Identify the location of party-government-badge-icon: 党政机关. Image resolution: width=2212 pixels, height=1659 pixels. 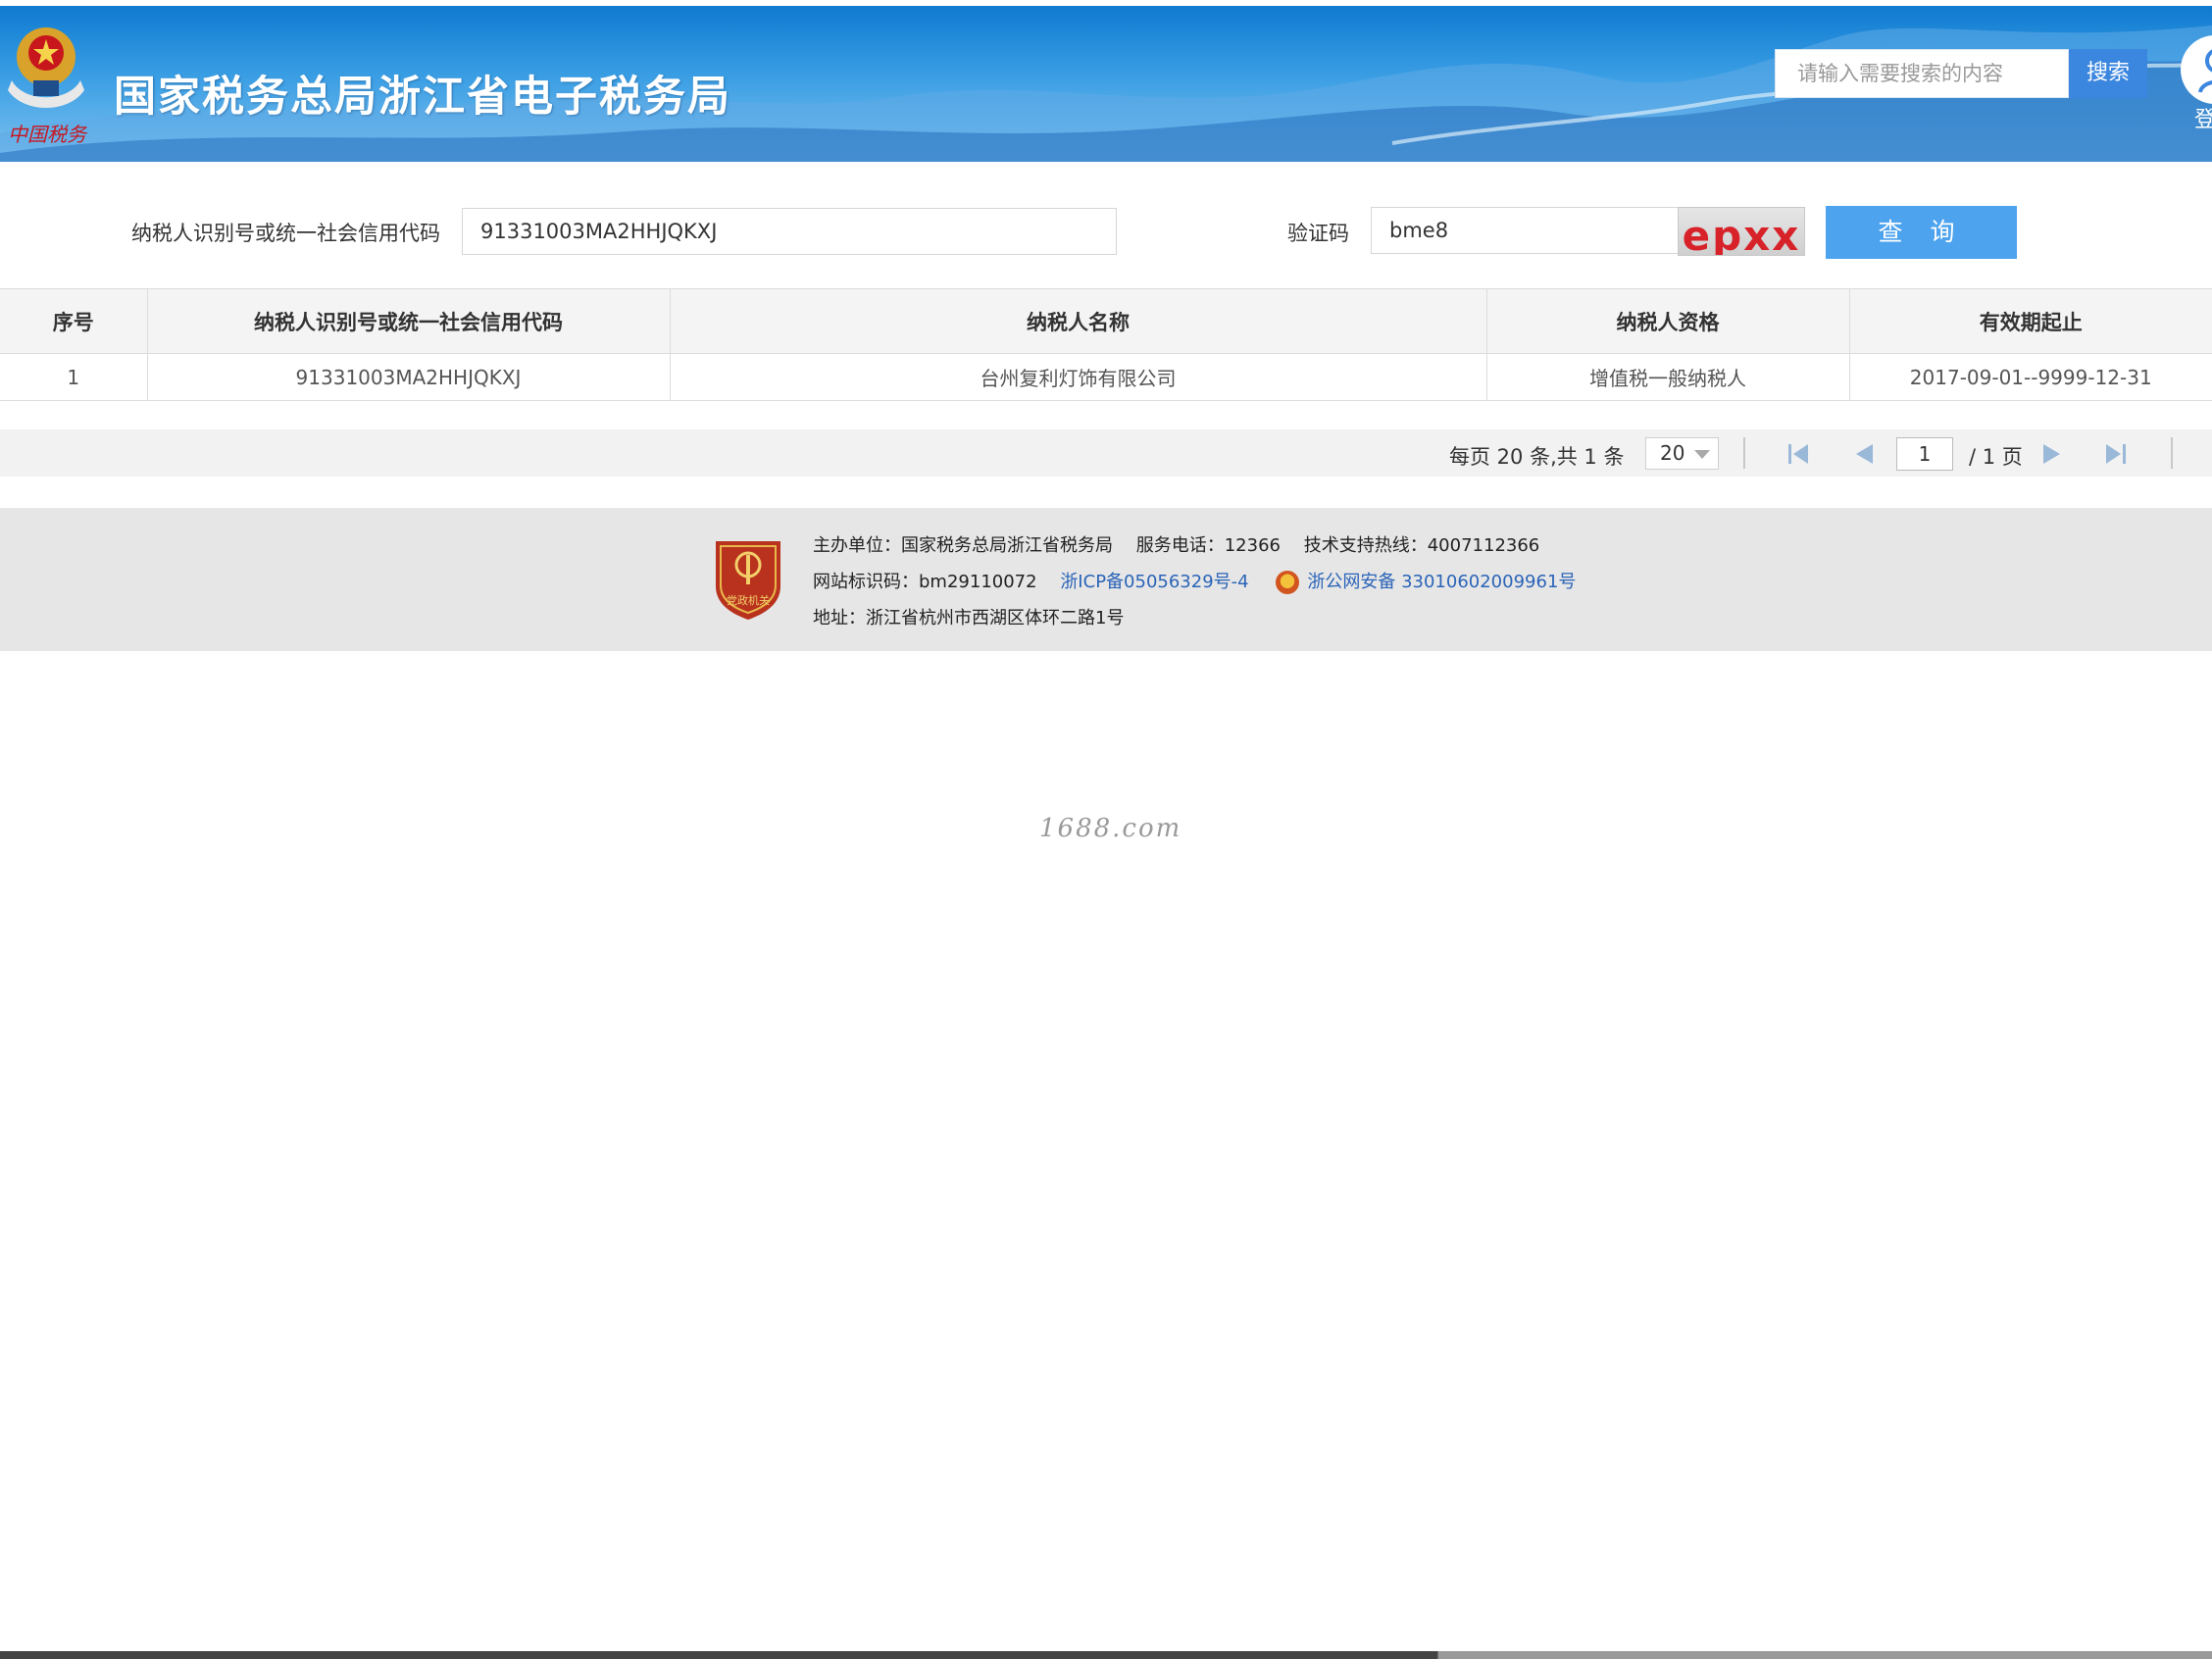
(748, 577).